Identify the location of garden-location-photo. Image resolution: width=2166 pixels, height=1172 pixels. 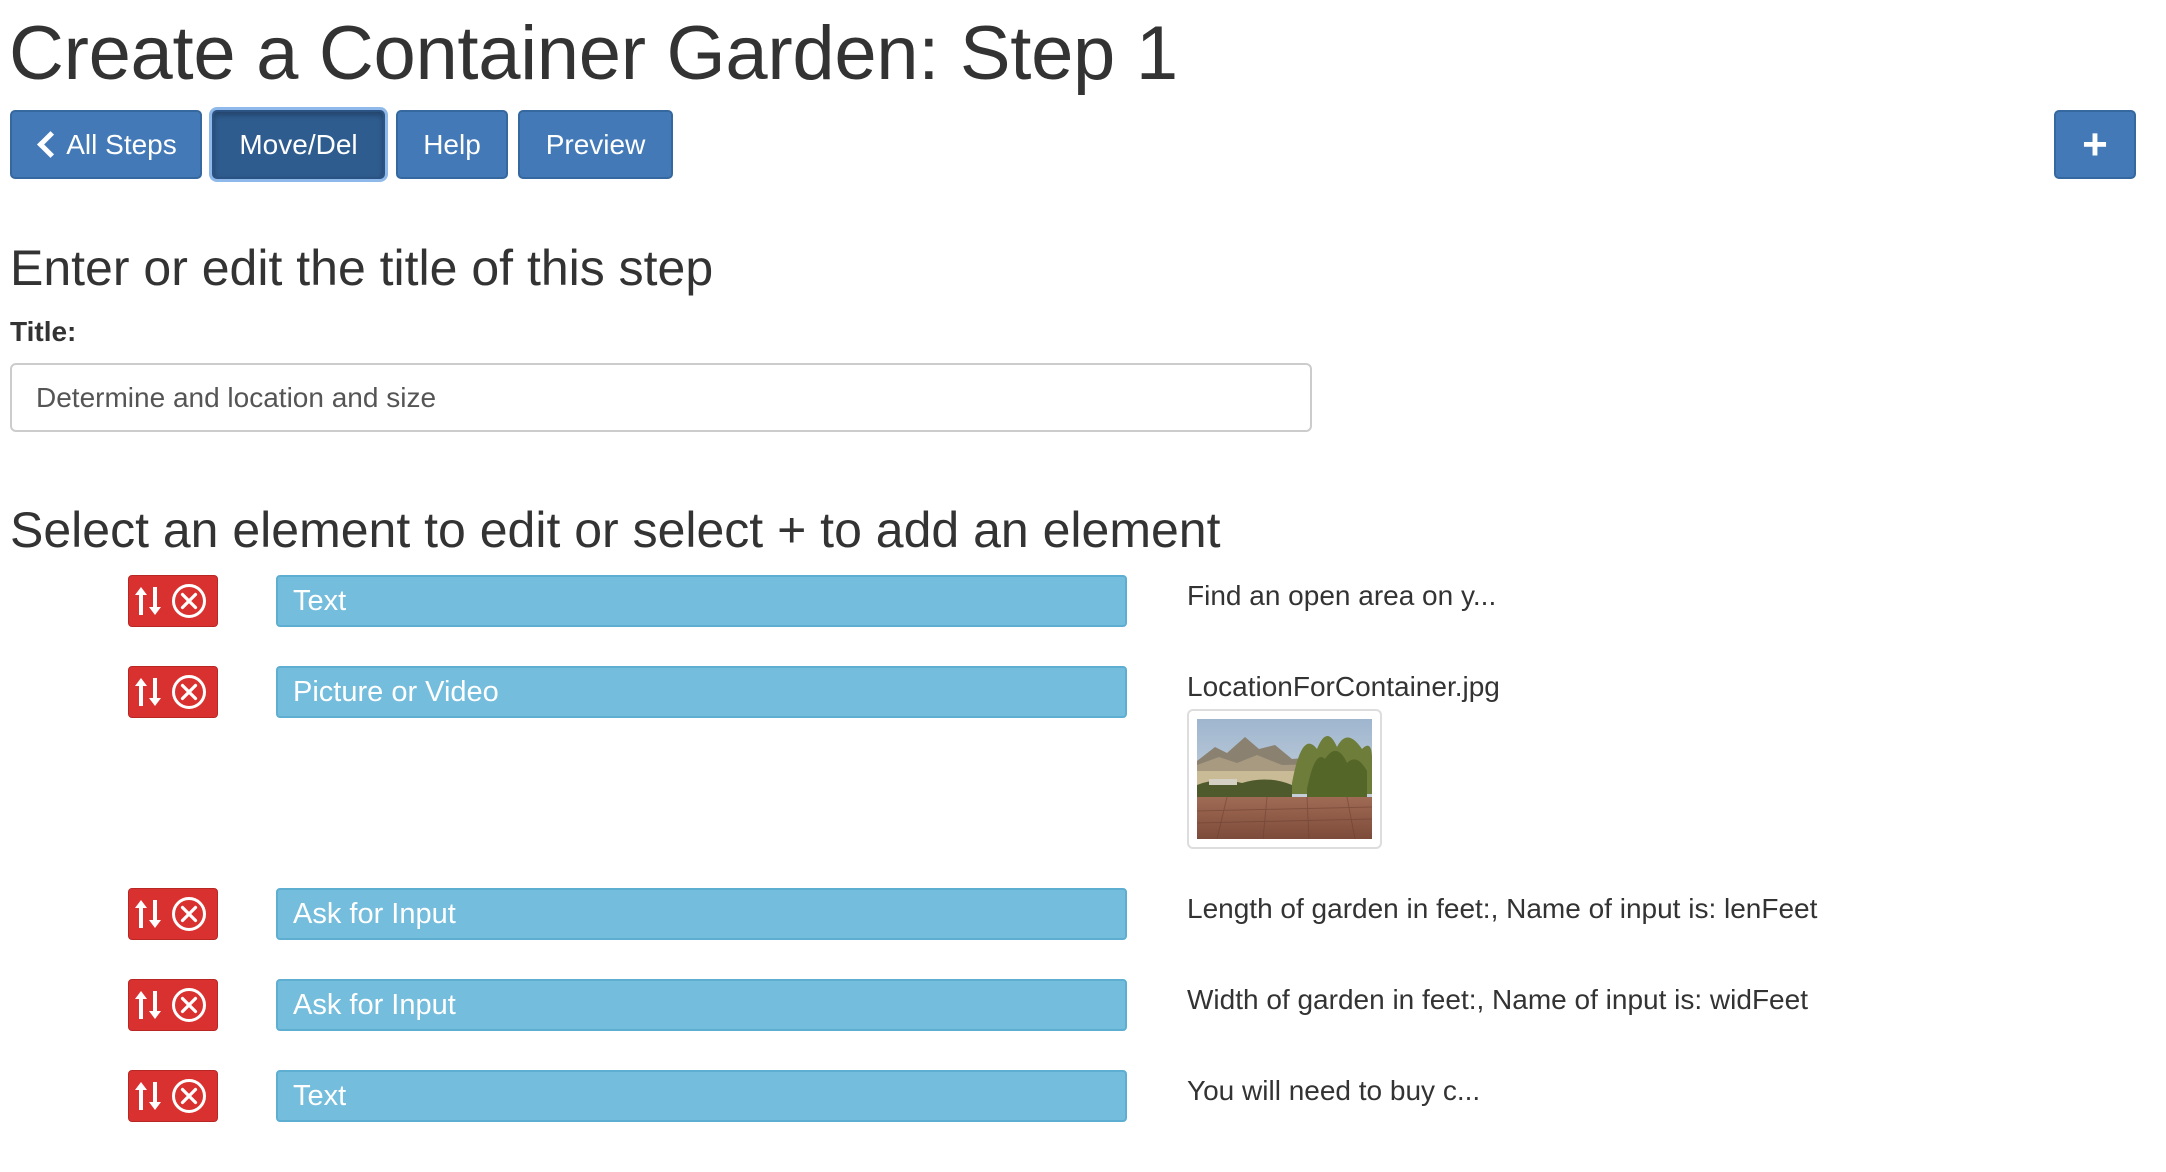
(1284, 779).